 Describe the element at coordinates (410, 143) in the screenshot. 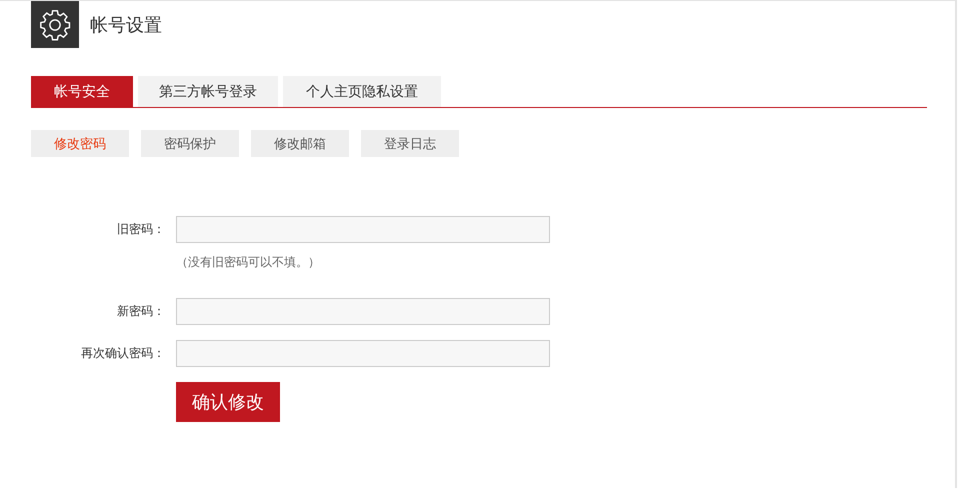

I see `subtab: 登录日志` at that location.